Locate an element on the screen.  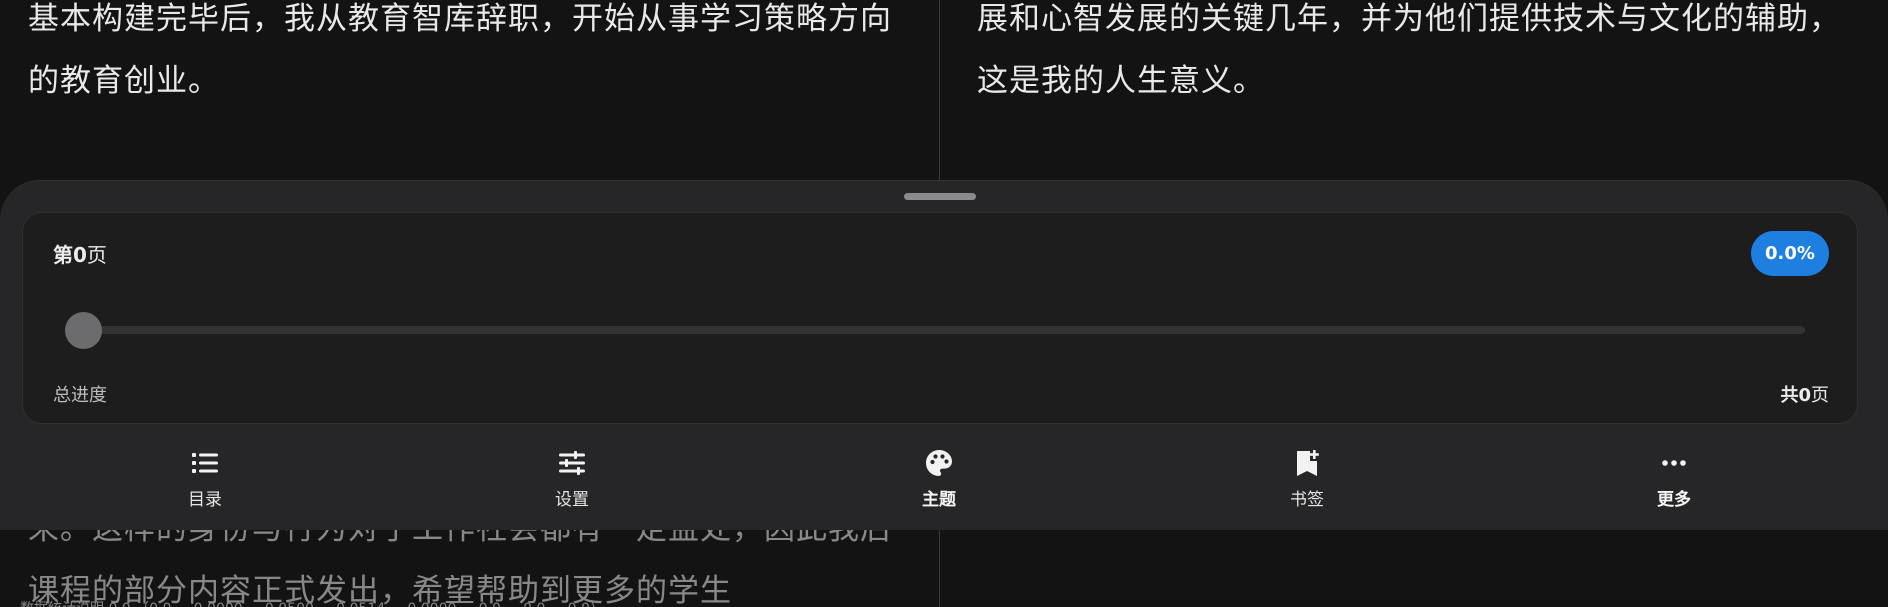
palette-icon is located at coordinates (939, 463).